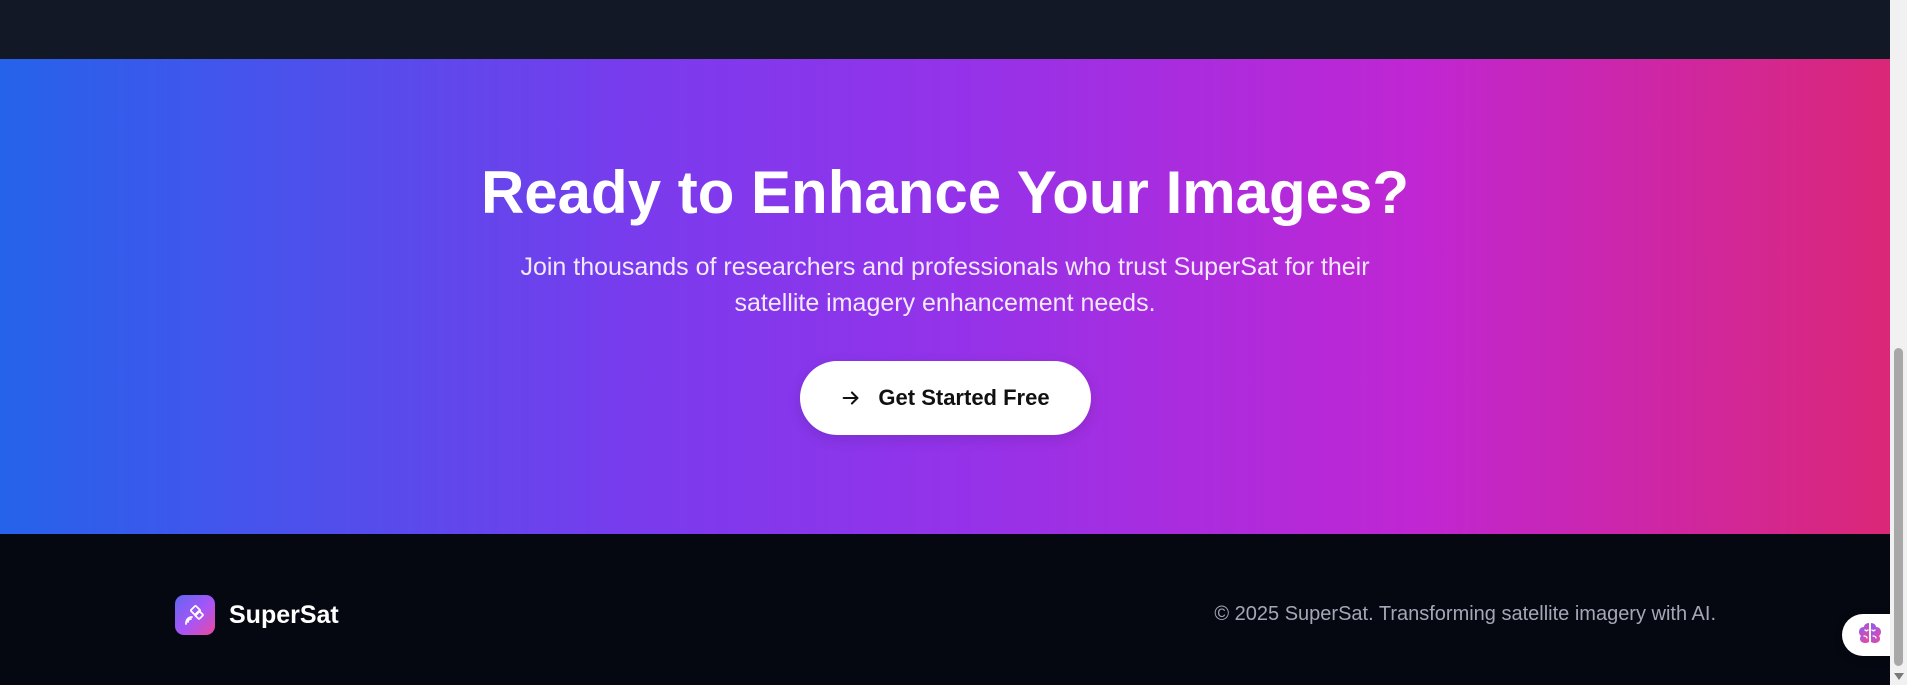  I want to click on page-scrollbar, so click(1898, 342).